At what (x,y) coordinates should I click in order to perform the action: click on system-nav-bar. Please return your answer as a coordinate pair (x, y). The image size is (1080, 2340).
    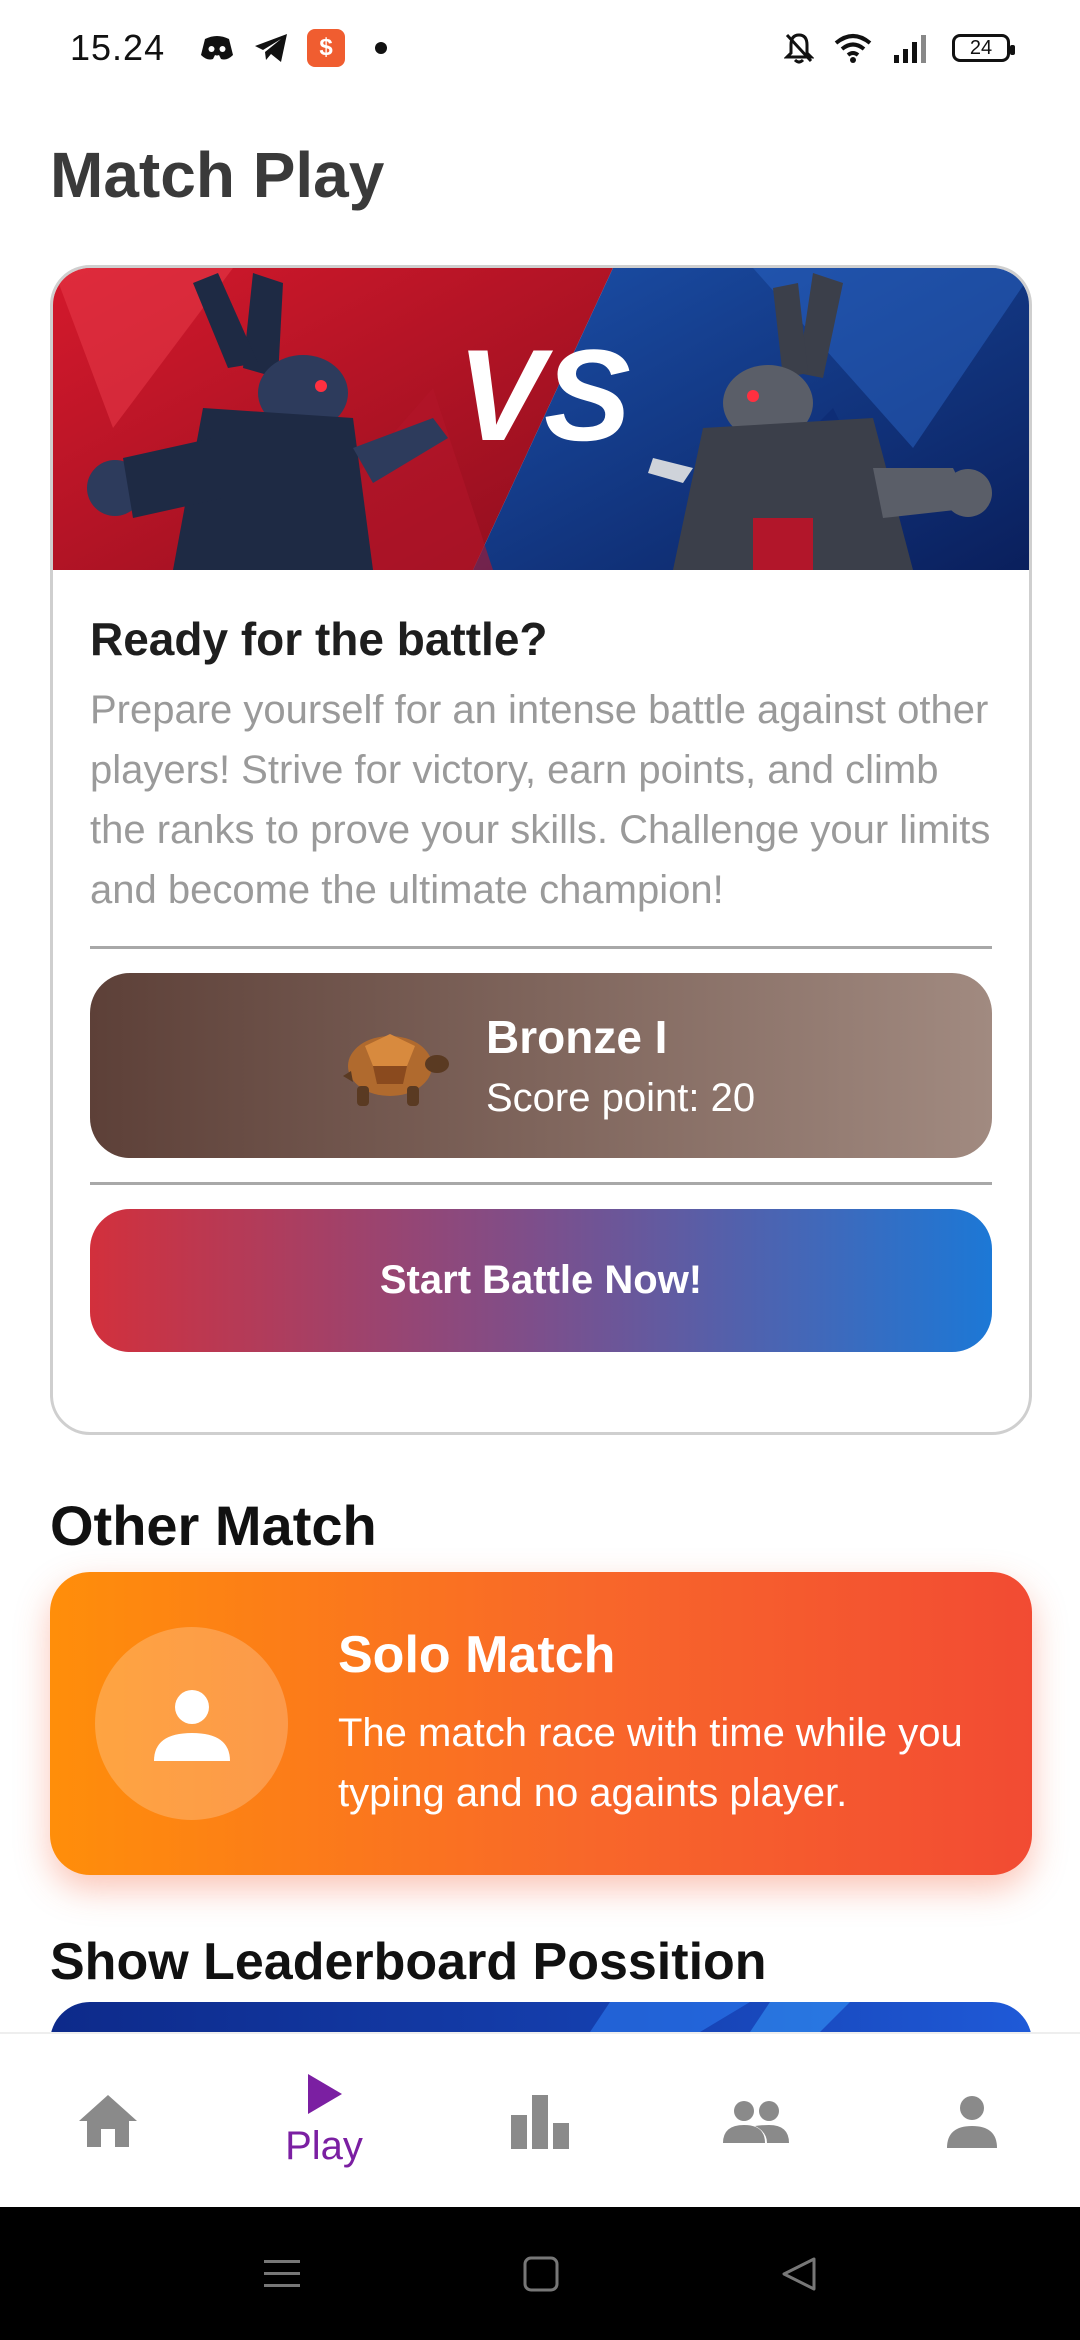
    Looking at the image, I should click on (540, 2273).